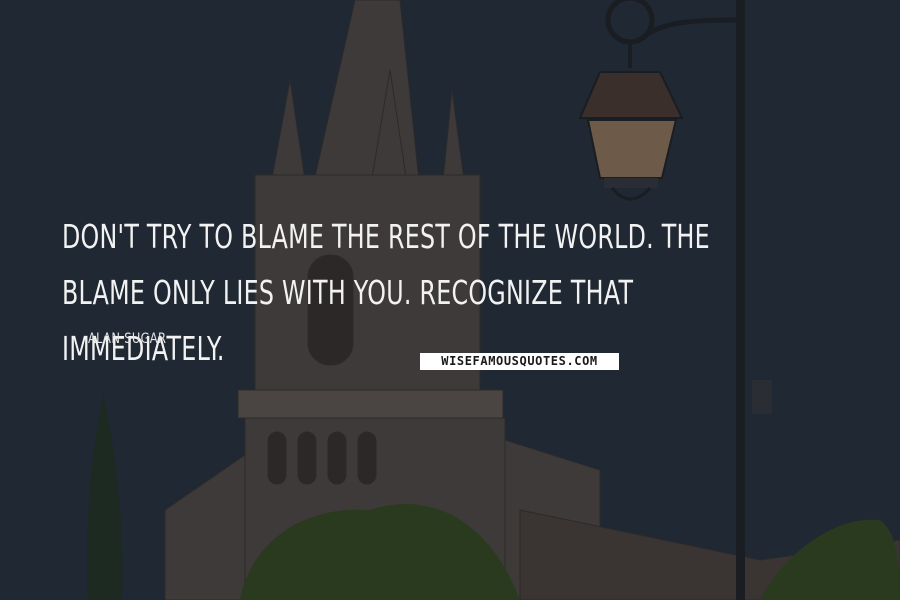 Image resolution: width=900 pixels, height=600 pixels. Describe the element at coordinates (127, 339) in the screenshot. I see `quote-author: ALAN SUGAR` at that location.